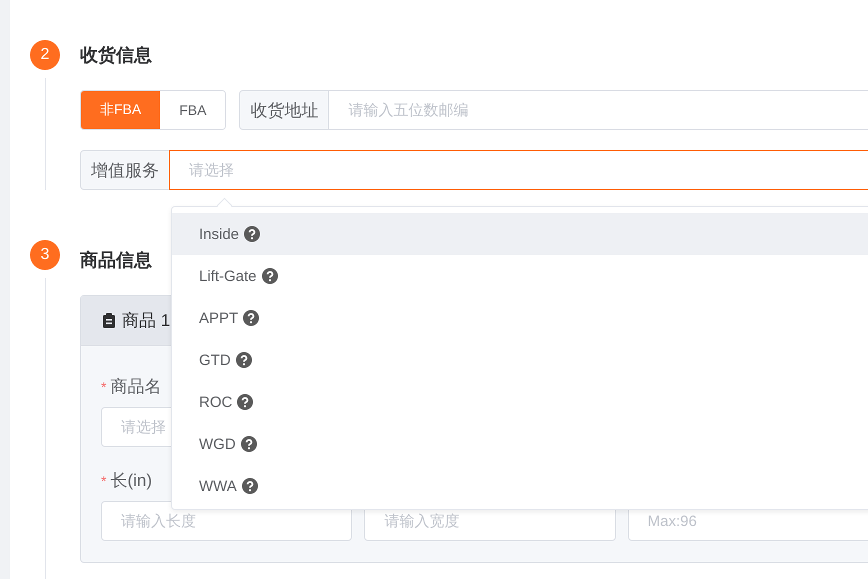 This screenshot has height=579, width=868. What do you see at coordinates (45, 55) in the screenshot?
I see `step-number: 2` at bounding box center [45, 55].